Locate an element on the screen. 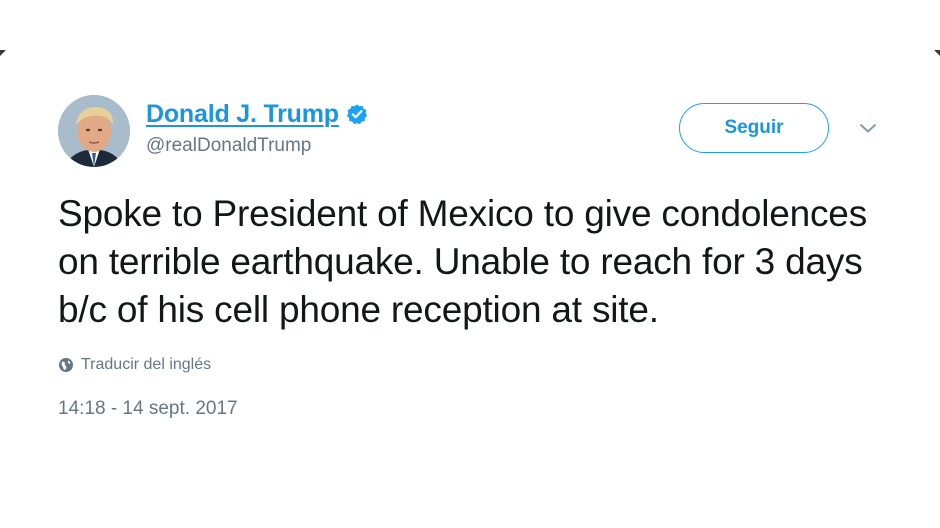 The height and width of the screenshot is (528, 940). crop-corner-left is located at coordinates (3, 53).